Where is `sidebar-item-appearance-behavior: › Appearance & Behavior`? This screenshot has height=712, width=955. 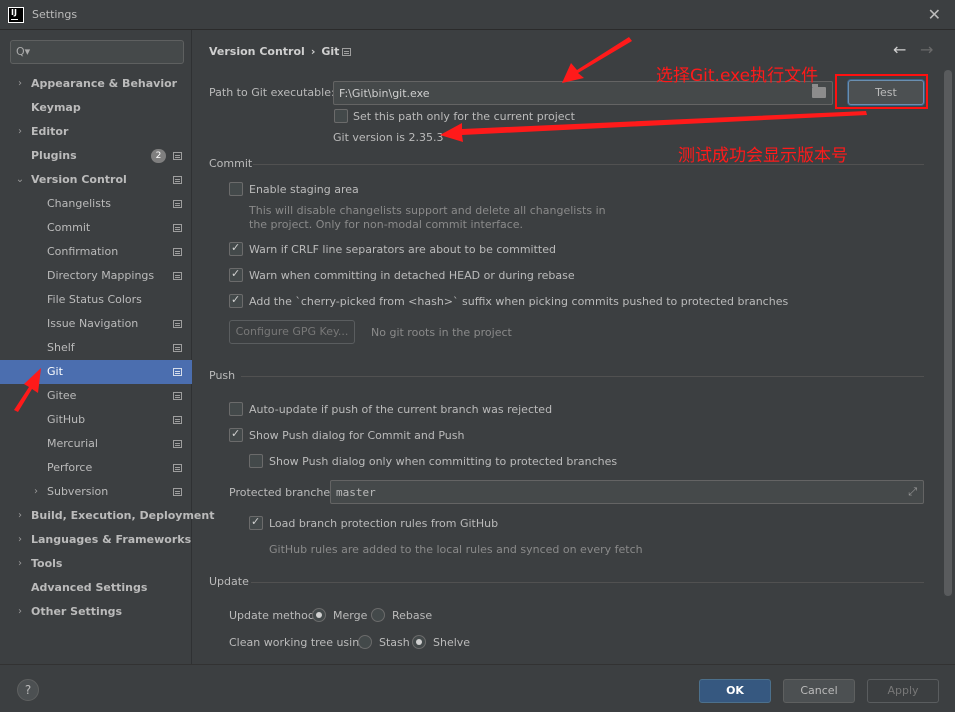
sidebar-item-appearance-behavior: › Appearance & Behavior is located at coordinates (96, 84).